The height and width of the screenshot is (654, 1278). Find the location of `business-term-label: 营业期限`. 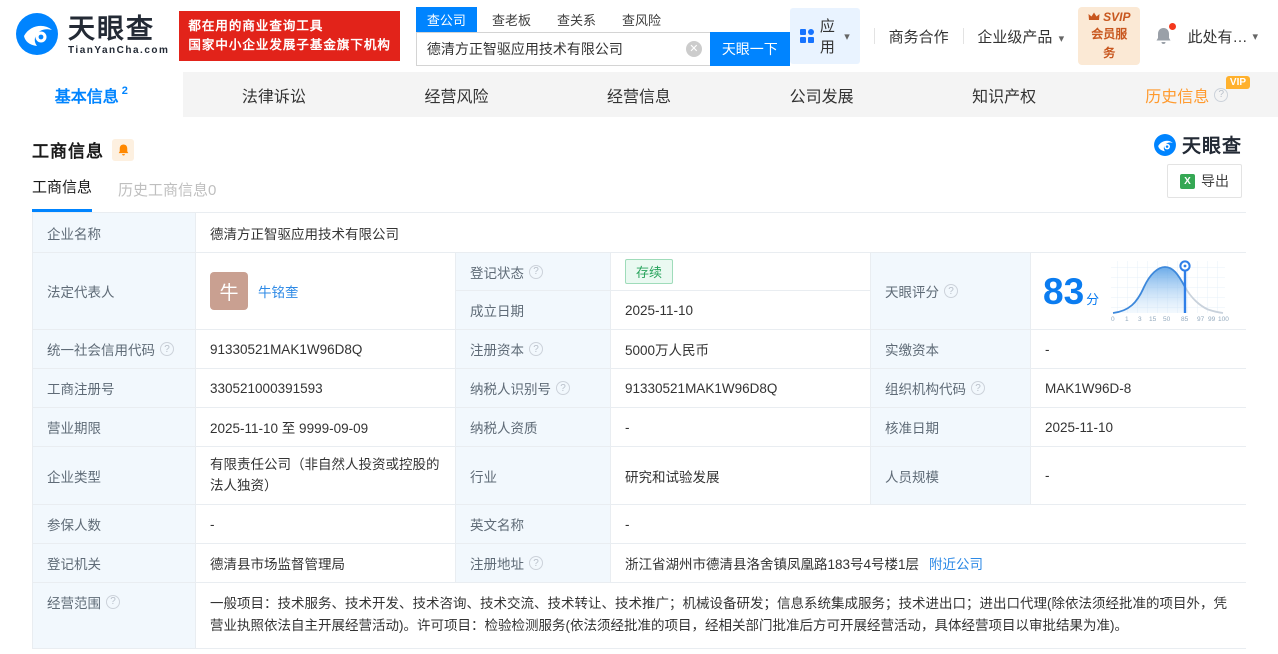

business-term-label: 营业期限 is located at coordinates (114, 427).